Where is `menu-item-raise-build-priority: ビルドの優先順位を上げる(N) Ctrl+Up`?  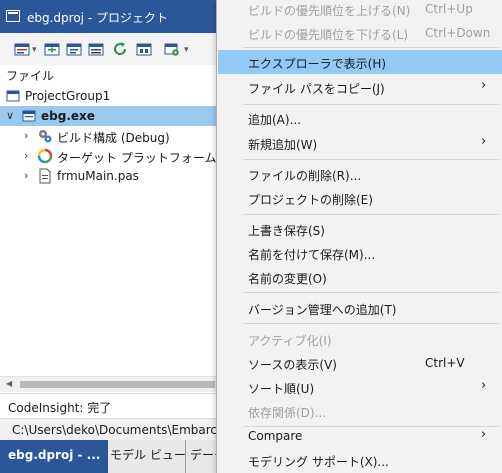
menu-item-raise-build-priority: ビルドの優先順位を上げる(N) Ctrl+Up is located at coordinates (360, 10).